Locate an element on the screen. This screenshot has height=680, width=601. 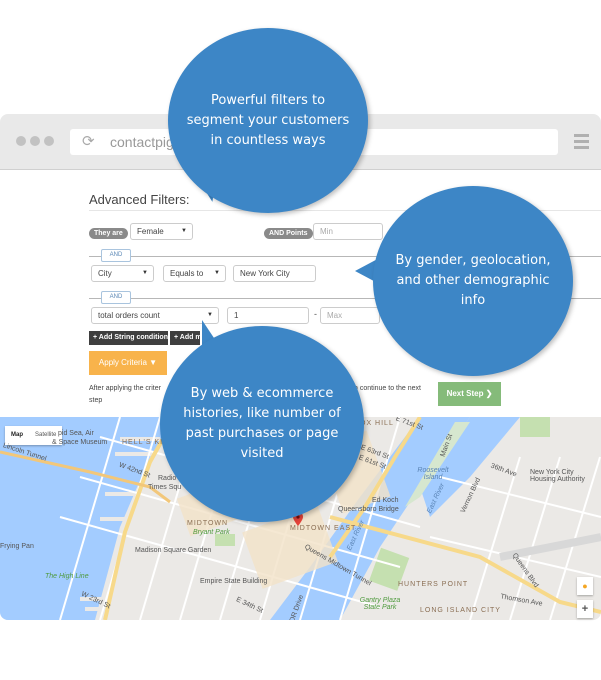
map-label: Times Squ is located at coordinates (165, 487).